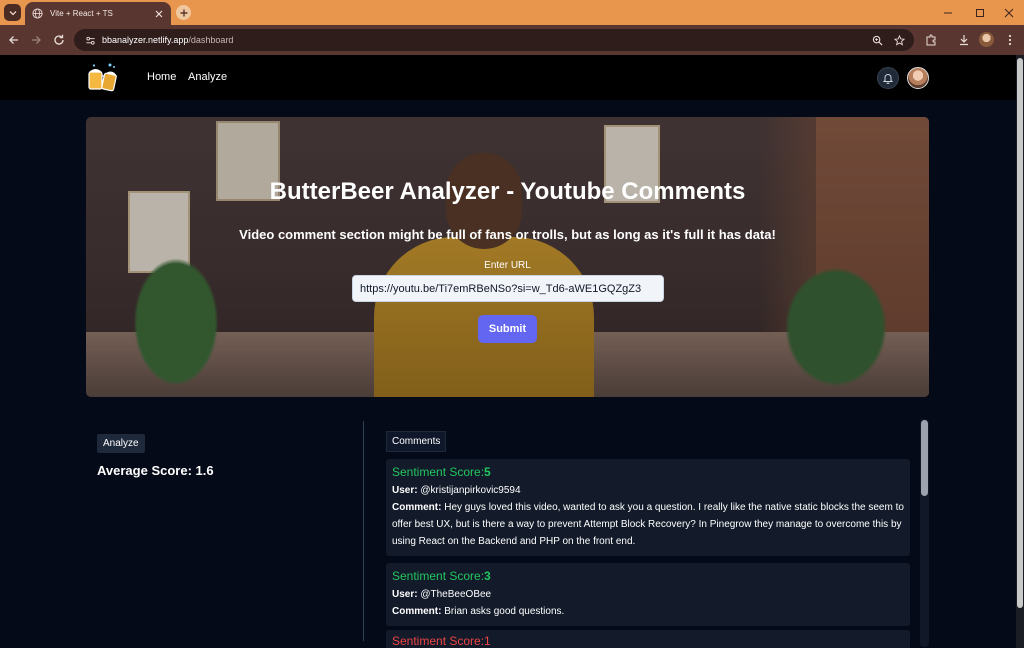  I want to click on site-info-icon, so click(90, 40).